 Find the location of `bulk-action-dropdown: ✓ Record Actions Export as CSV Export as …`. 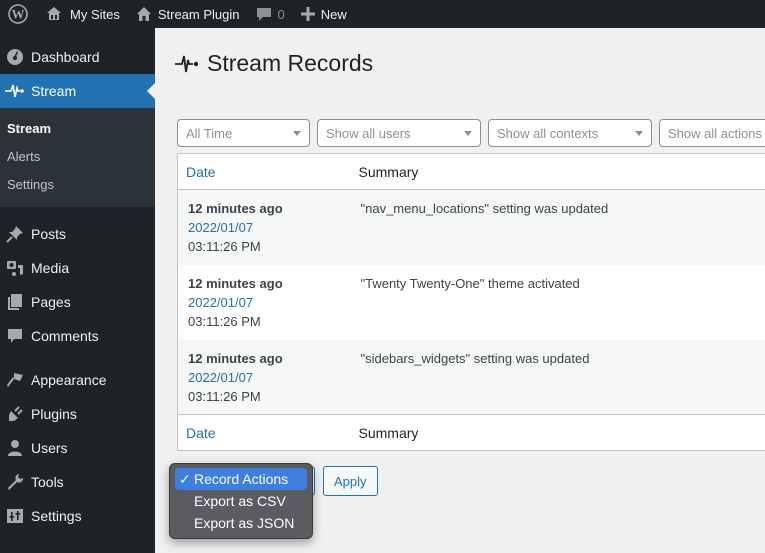

bulk-action-dropdown: ✓ Record Actions Export as CSV Export as … is located at coordinates (241, 501).